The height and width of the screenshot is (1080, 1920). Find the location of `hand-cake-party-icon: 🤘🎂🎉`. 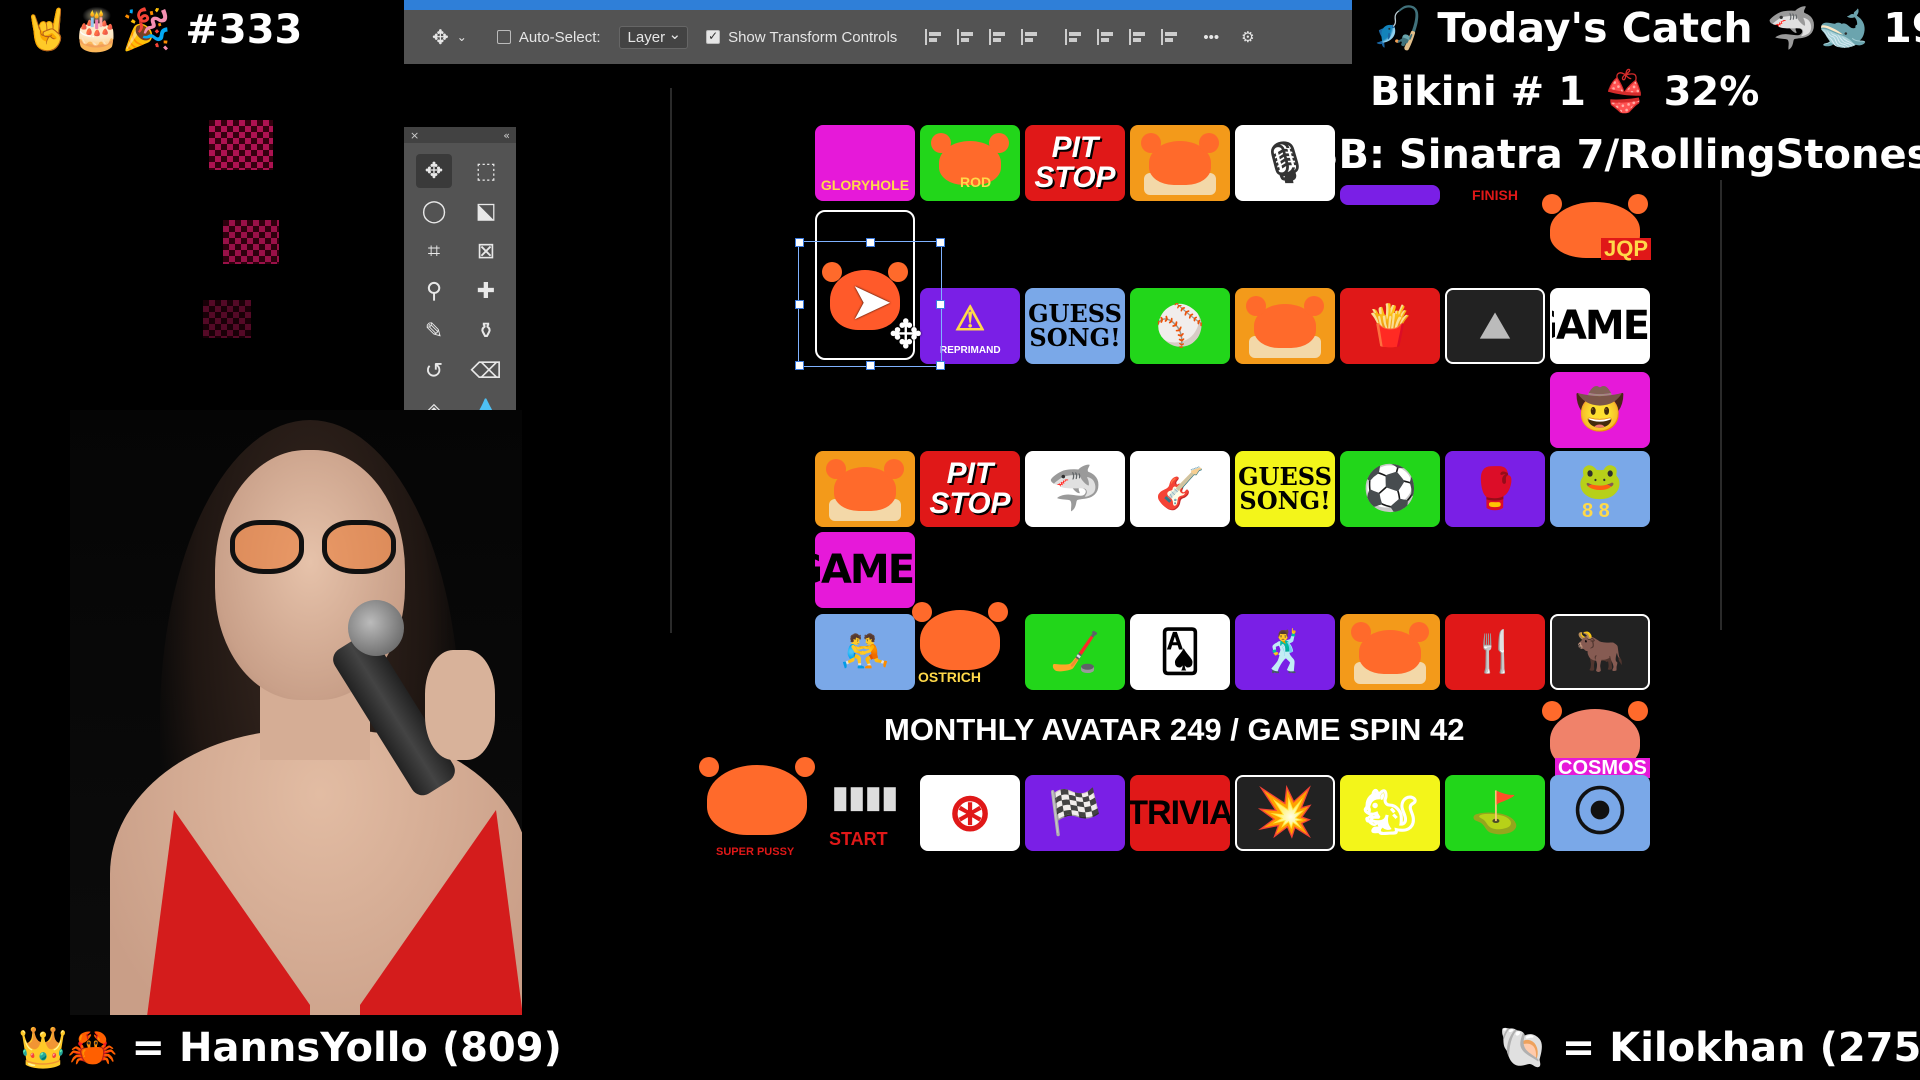

hand-cake-party-icon: 🤘🎂🎉 is located at coordinates (97, 30).